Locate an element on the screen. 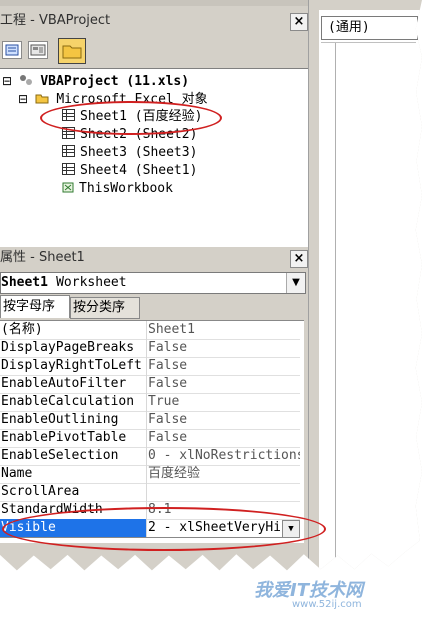  tree-root-label: VBAProject (11.xls) is located at coordinates (115, 81).